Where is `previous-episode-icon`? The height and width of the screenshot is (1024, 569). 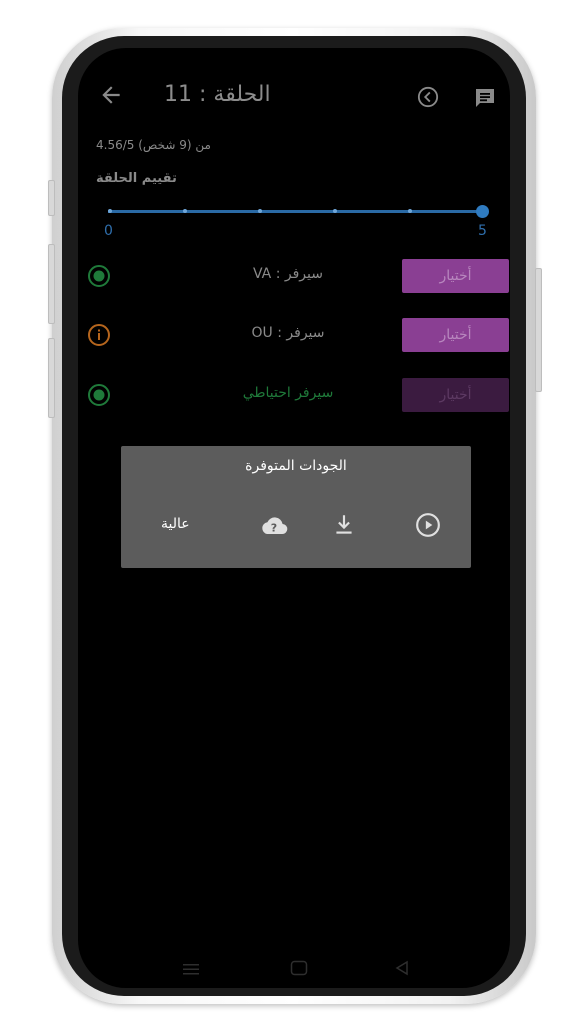 previous-episode-icon is located at coordinates (428, 97).